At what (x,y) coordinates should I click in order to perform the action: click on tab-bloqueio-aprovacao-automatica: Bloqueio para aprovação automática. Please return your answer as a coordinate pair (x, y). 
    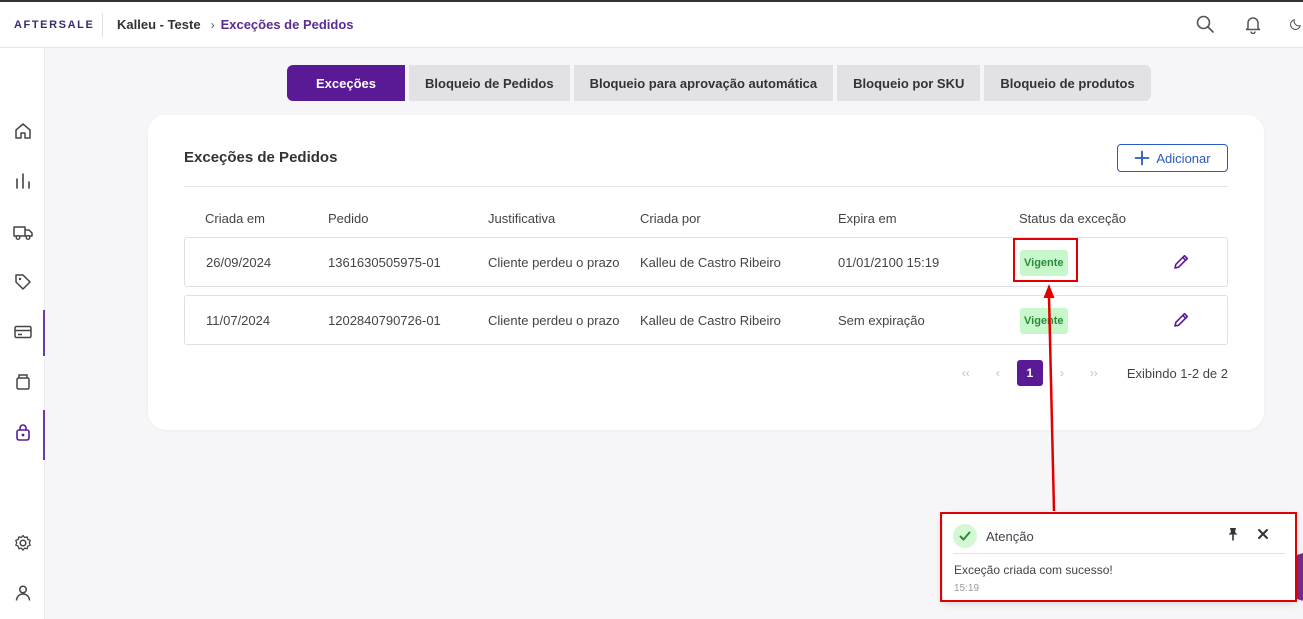
    Looking at the image, I should click on (703, 83).